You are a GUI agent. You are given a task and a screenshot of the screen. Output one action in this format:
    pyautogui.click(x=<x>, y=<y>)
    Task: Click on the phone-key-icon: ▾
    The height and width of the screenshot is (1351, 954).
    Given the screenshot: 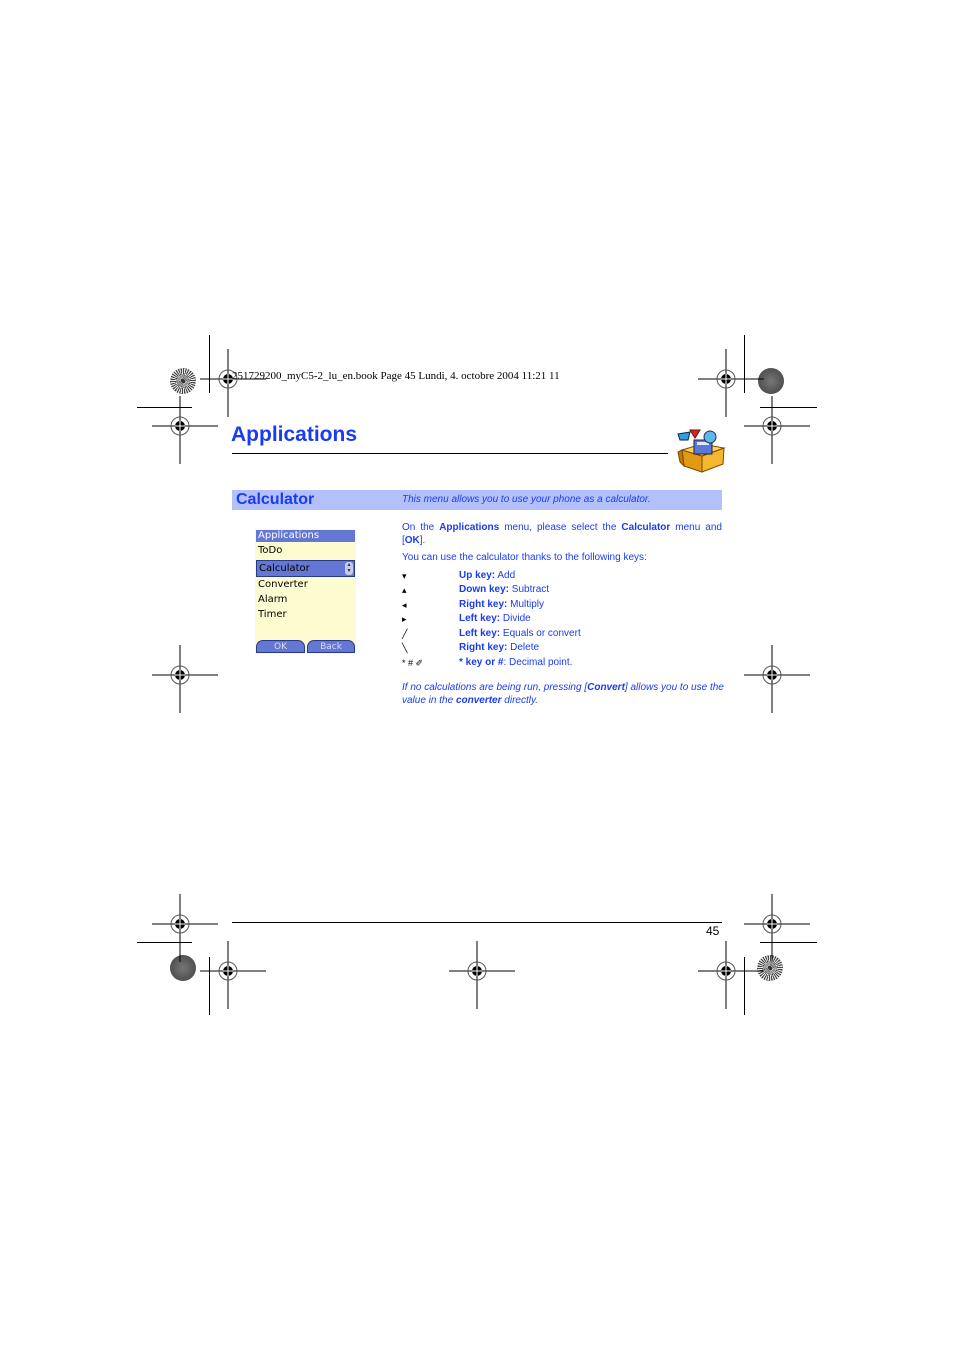 What is the action you would take?
    pyautogui.click(x=404, y=576)
    